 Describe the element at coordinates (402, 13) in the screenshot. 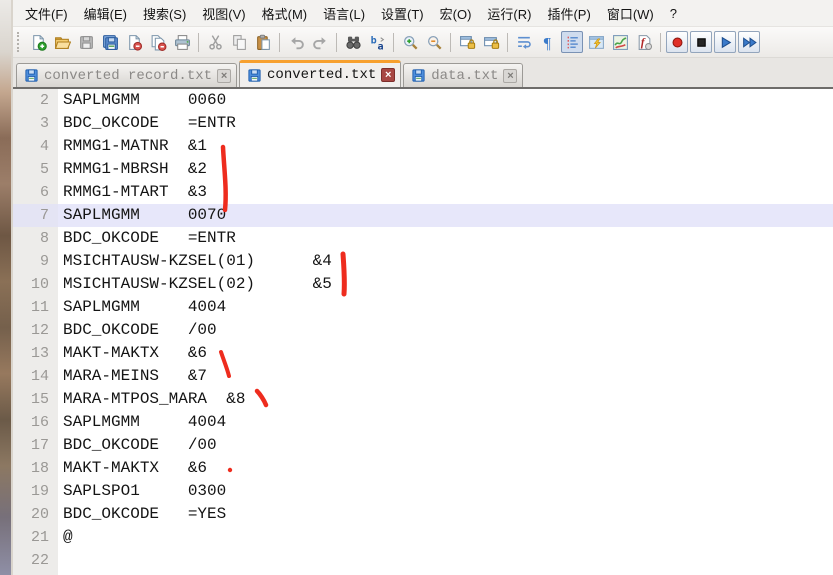

I see `menu-item-settings: 设置(T)` at that location.